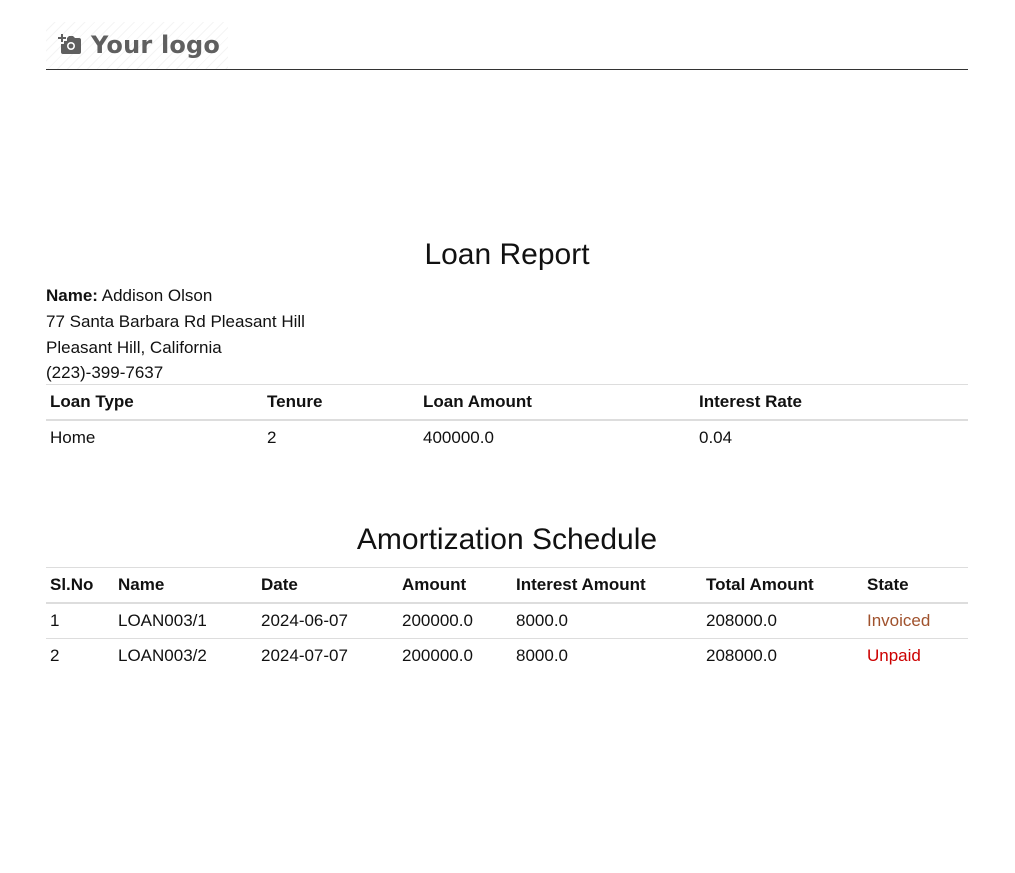  Describe the element at coordinates (80, 585) in the screenshot. I see `column-header: Sl.No` at that location.